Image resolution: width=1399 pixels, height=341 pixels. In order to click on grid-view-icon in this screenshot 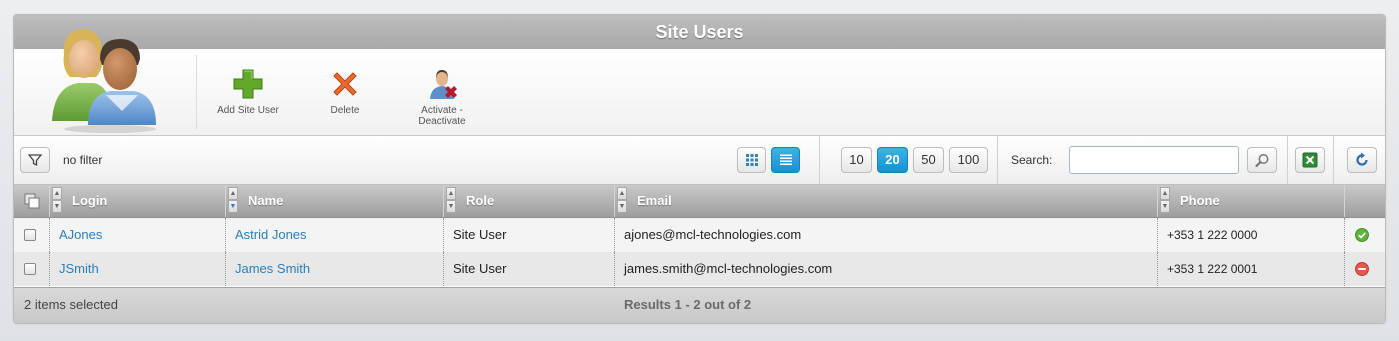, I will do `click(751, 160)`.